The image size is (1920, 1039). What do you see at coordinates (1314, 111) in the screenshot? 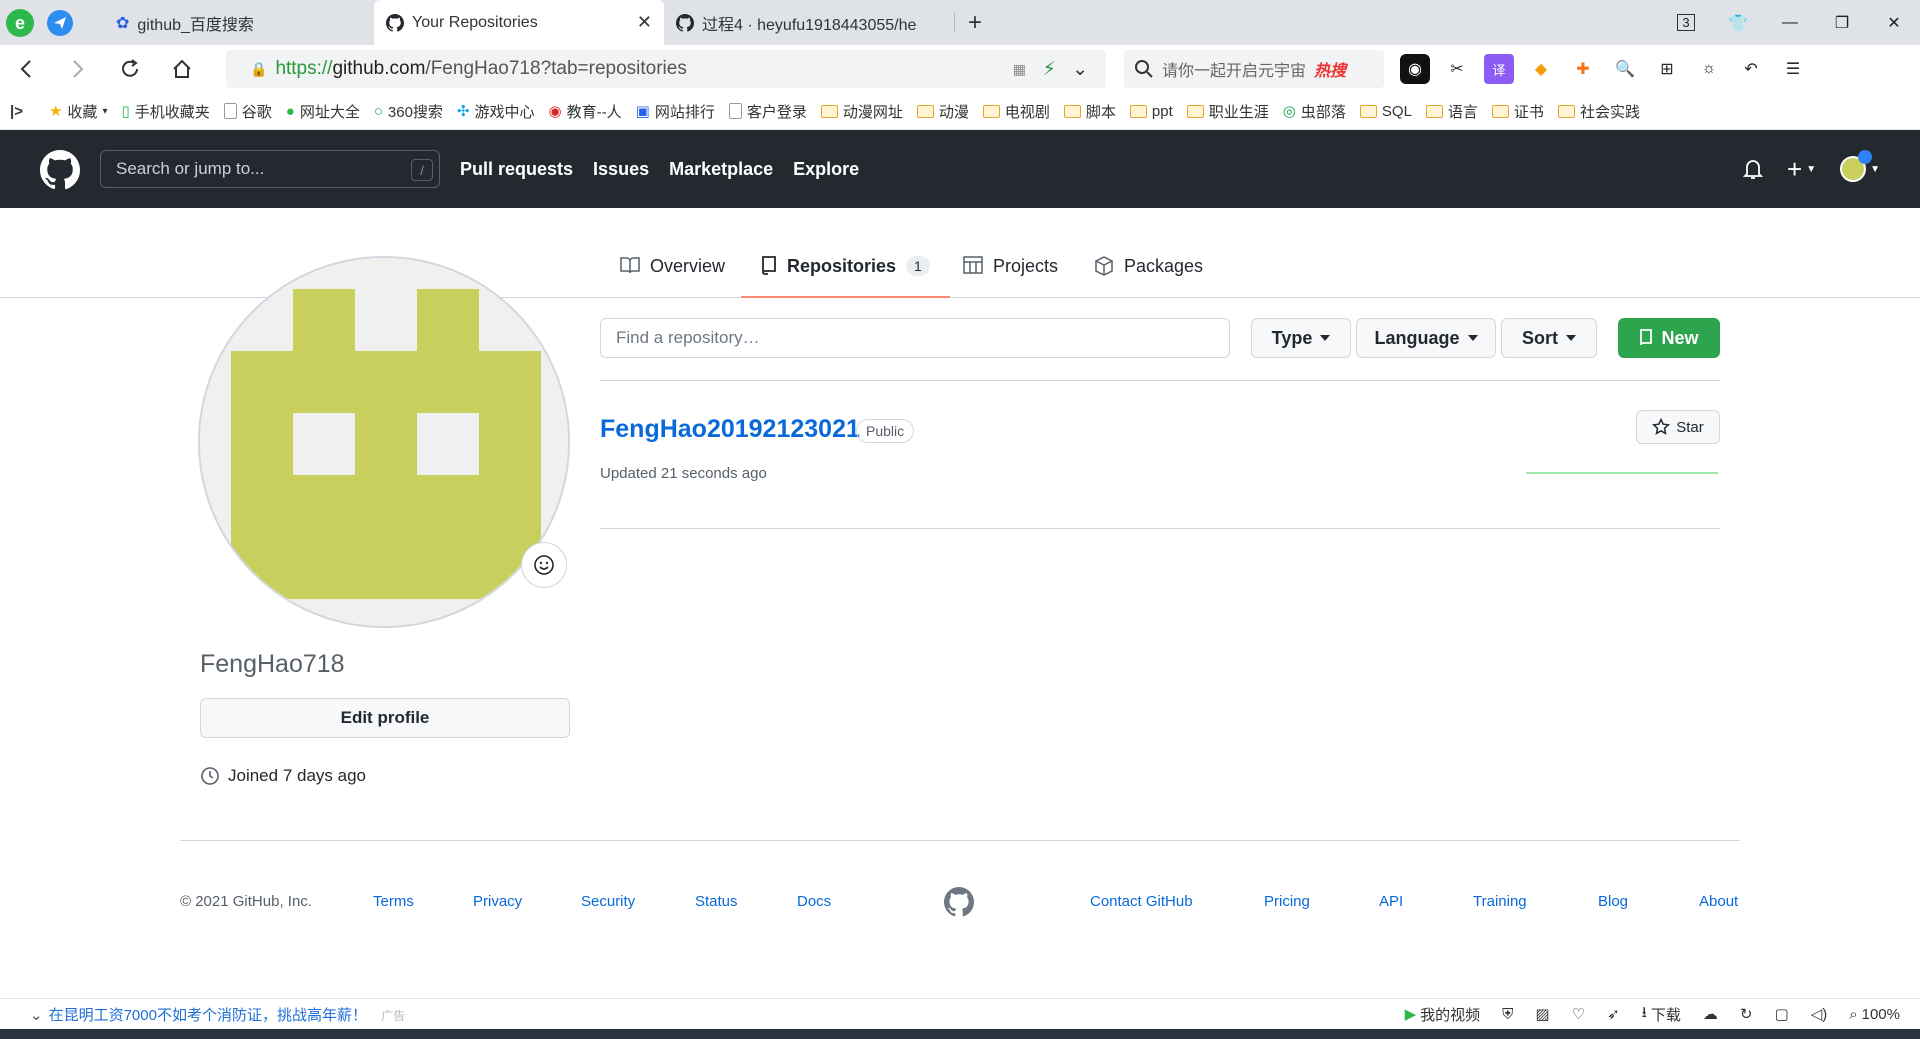
I see `bookmark-chongbuluo: ◎ 虫部落` at bounding box center [1314, 111].